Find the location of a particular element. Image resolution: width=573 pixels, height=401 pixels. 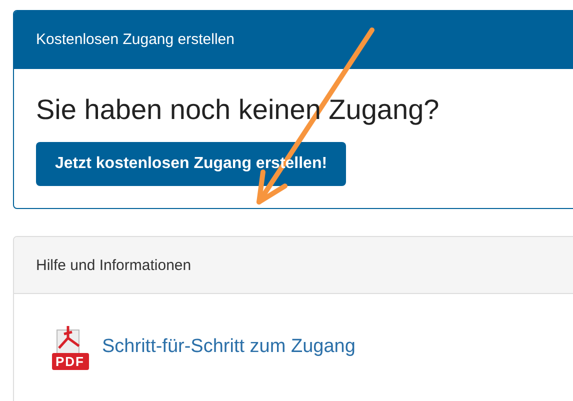

panel-heading: Hilfe und Informationen is located at coordinates (293, 265).